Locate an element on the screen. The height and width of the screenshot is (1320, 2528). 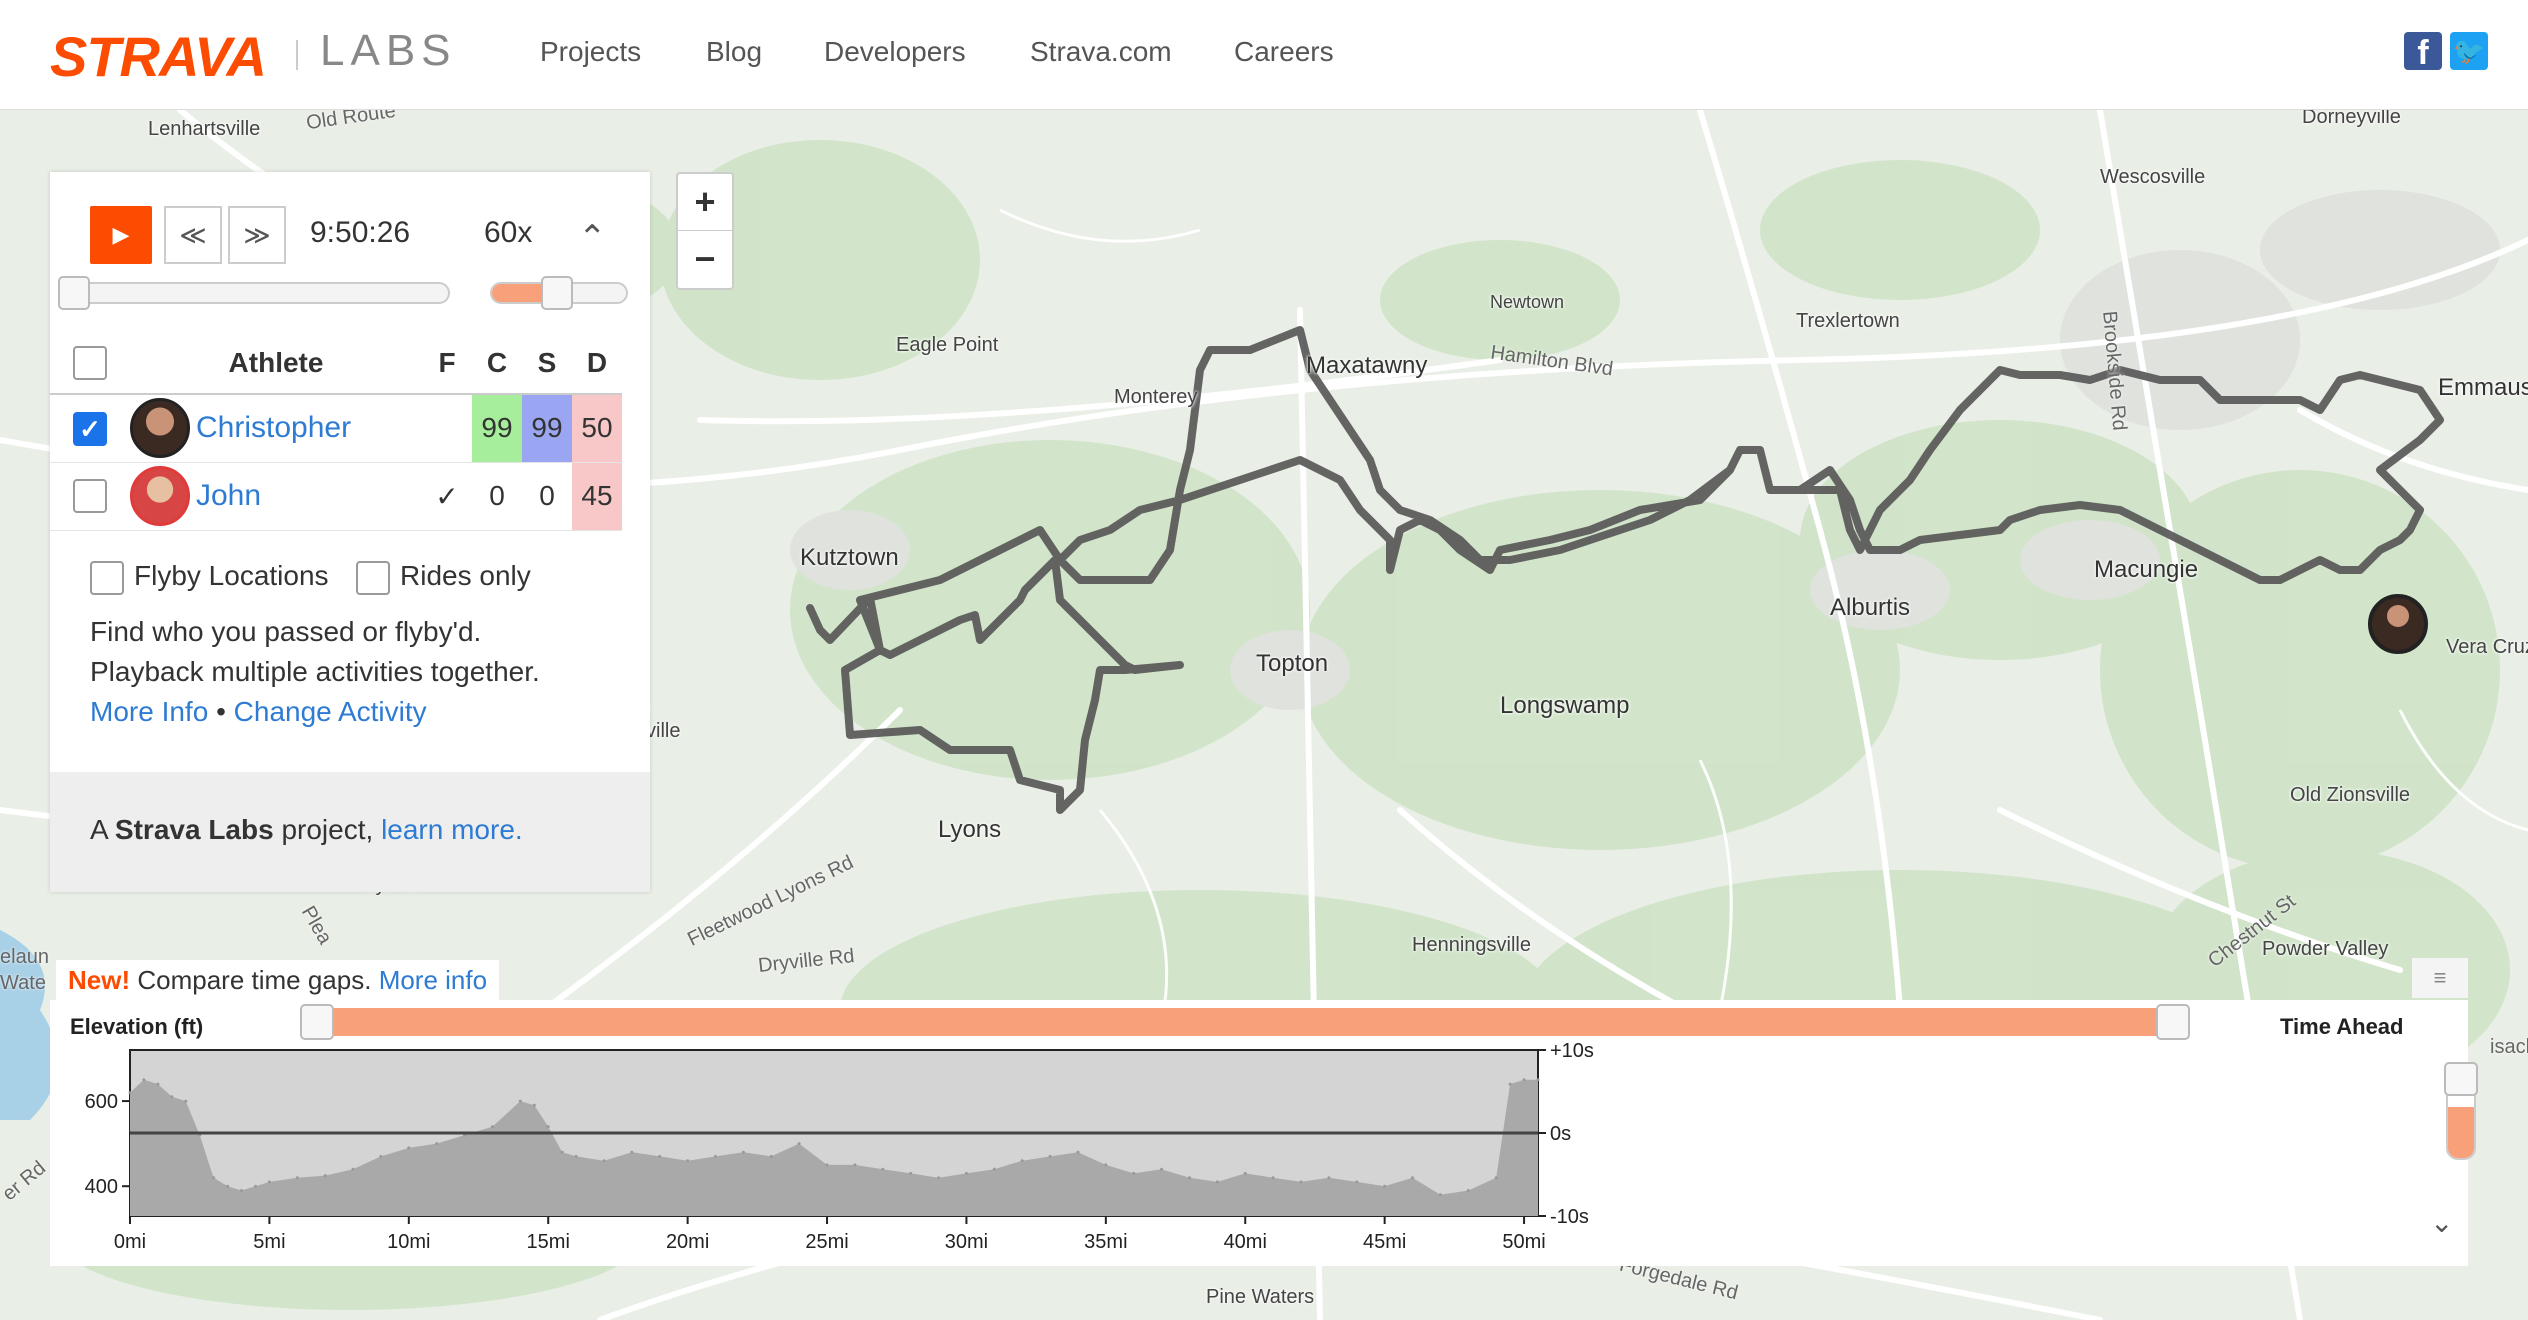
nav-strava-com: Strava.com is located at coordinates (1101, 52).